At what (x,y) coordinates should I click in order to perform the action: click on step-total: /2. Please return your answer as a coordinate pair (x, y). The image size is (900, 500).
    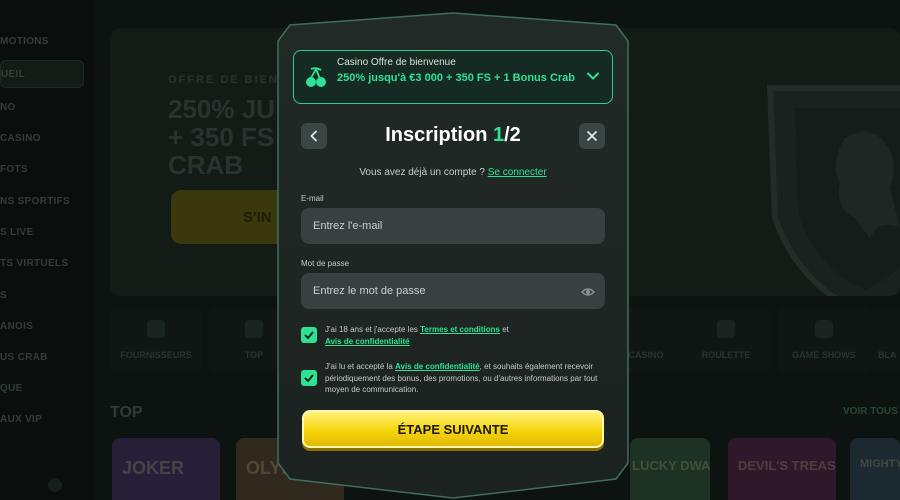
    Looking at the image, I should click on (512, 135).